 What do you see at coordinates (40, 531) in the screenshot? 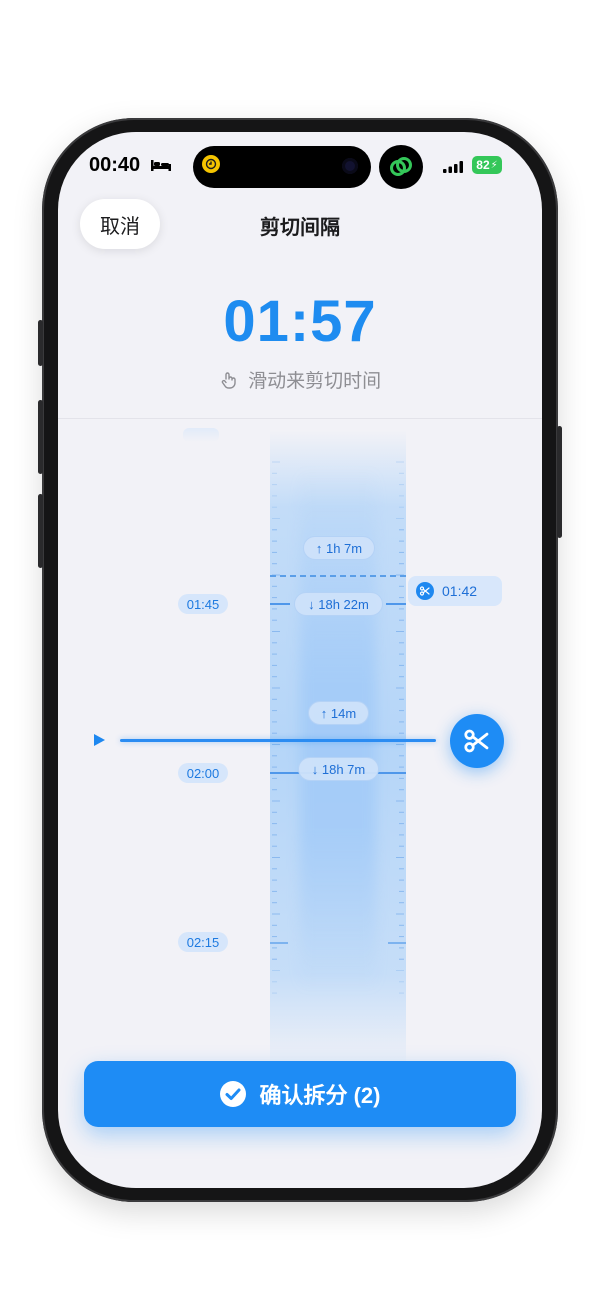
I see `volume-down-button` at bounding box center [40, 531].